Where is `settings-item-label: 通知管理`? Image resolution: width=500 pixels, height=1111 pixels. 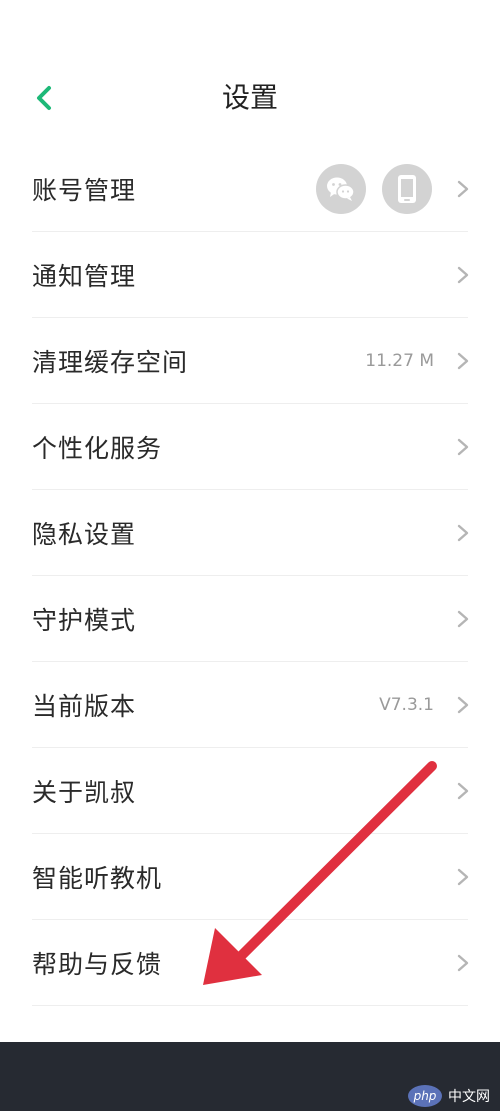 settings-item-label: 通知管理 is located at coordinates (84, 276).